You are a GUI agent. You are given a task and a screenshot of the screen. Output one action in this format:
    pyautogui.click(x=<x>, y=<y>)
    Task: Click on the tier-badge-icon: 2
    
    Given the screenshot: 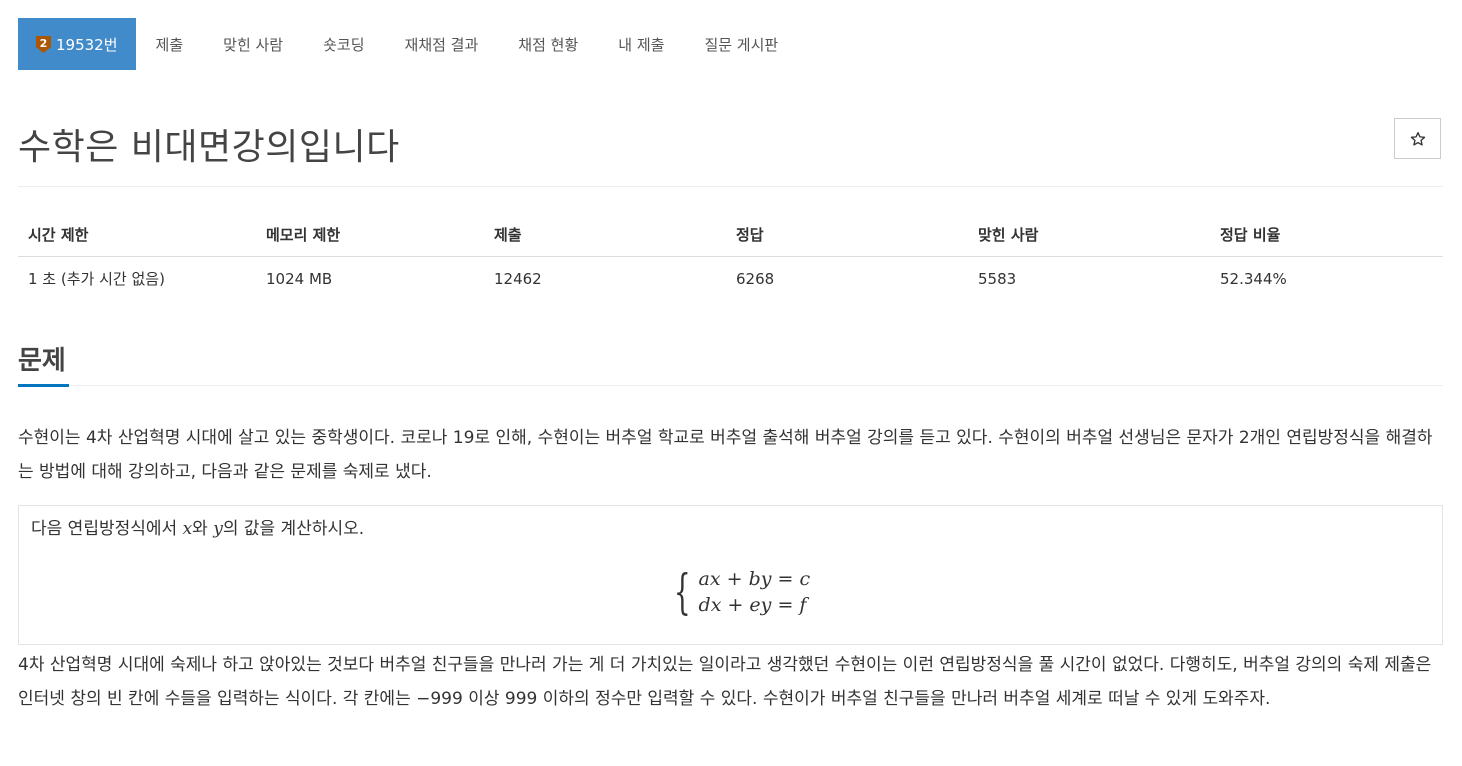 What is the action you would take?
    pyautogui.click(x=43, y=44)
    